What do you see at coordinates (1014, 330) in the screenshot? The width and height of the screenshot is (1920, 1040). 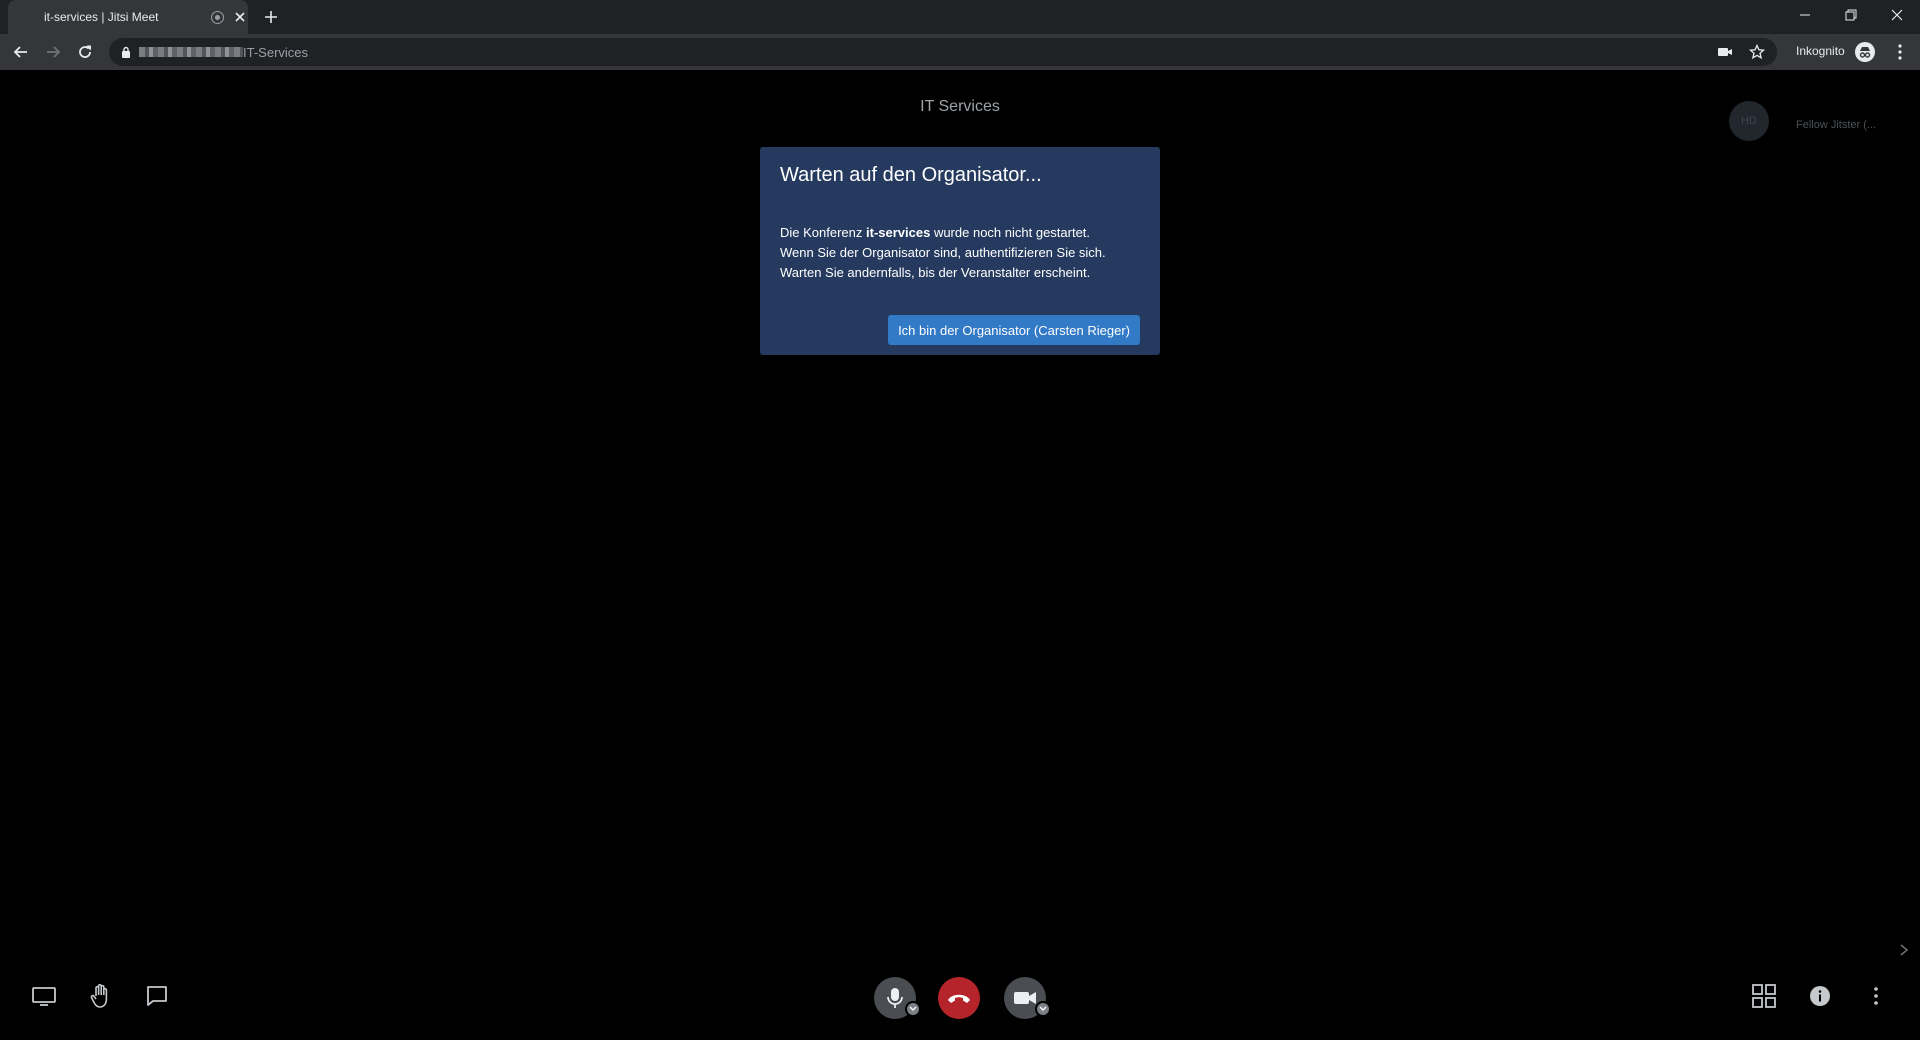 I see `i-am-host-button: Ich bin der Organisator (Carsten Rieger)` at bounding box center [1014, 330].